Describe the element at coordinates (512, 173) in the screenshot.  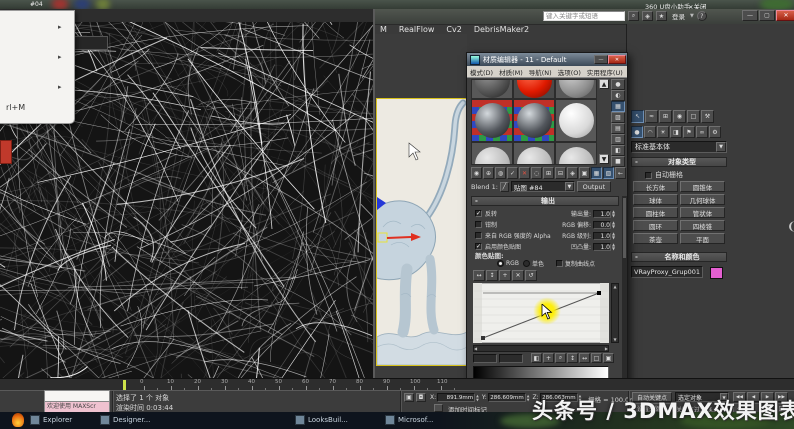
I see `material-tool-icon: ✓` at that location.